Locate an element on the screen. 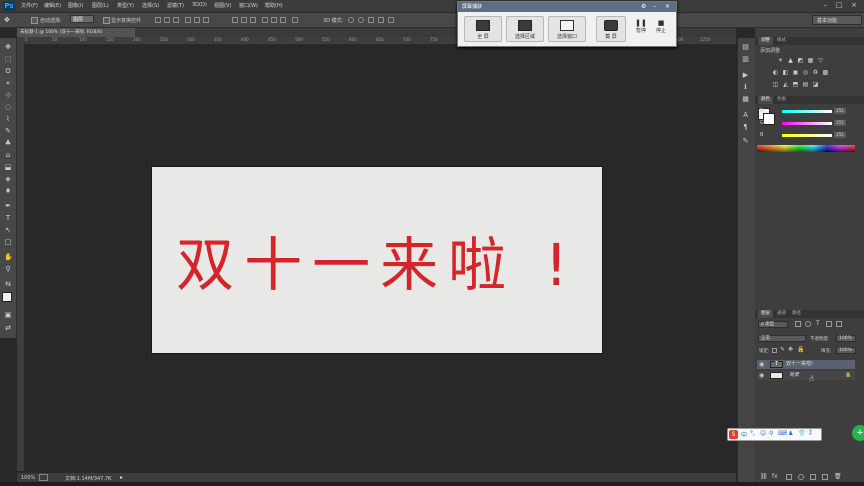 This screenshot has height=486, width=864. crop-tool-icon: ⊹ is located at coordinates (8, 95).